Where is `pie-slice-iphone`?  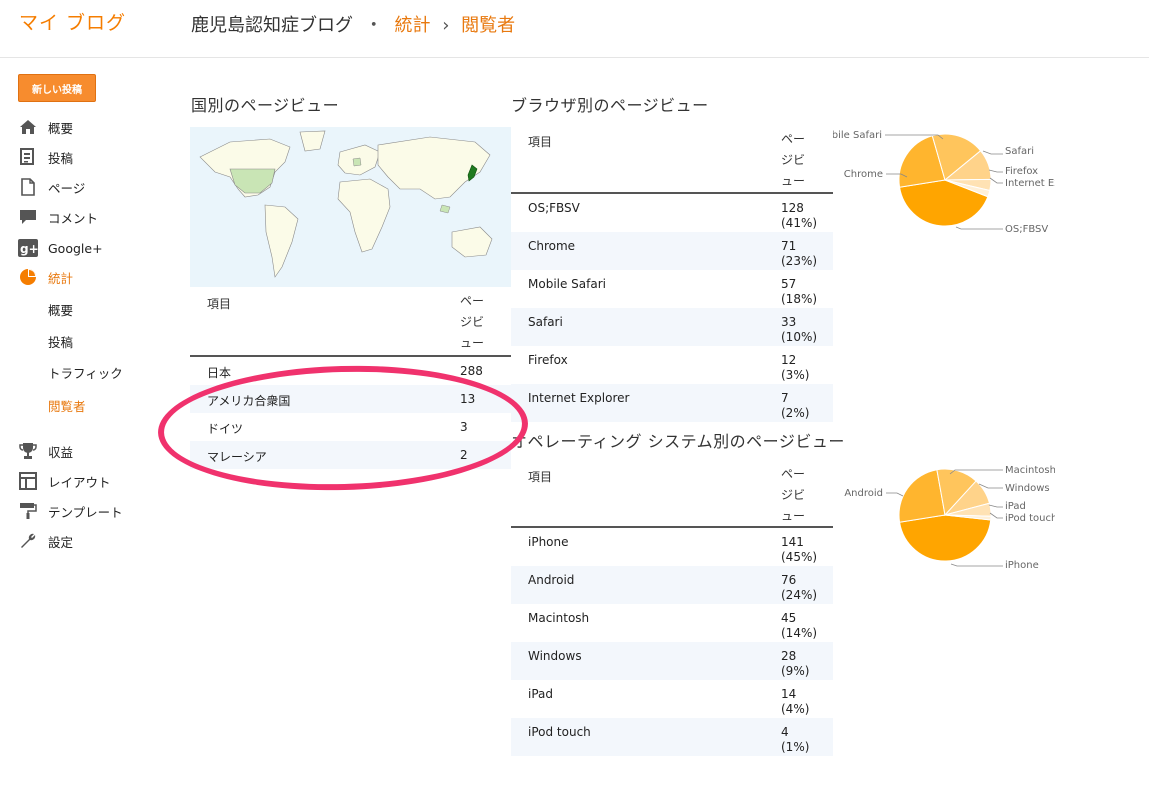 pie-slice-iphone is located at coordinates (945, 538).